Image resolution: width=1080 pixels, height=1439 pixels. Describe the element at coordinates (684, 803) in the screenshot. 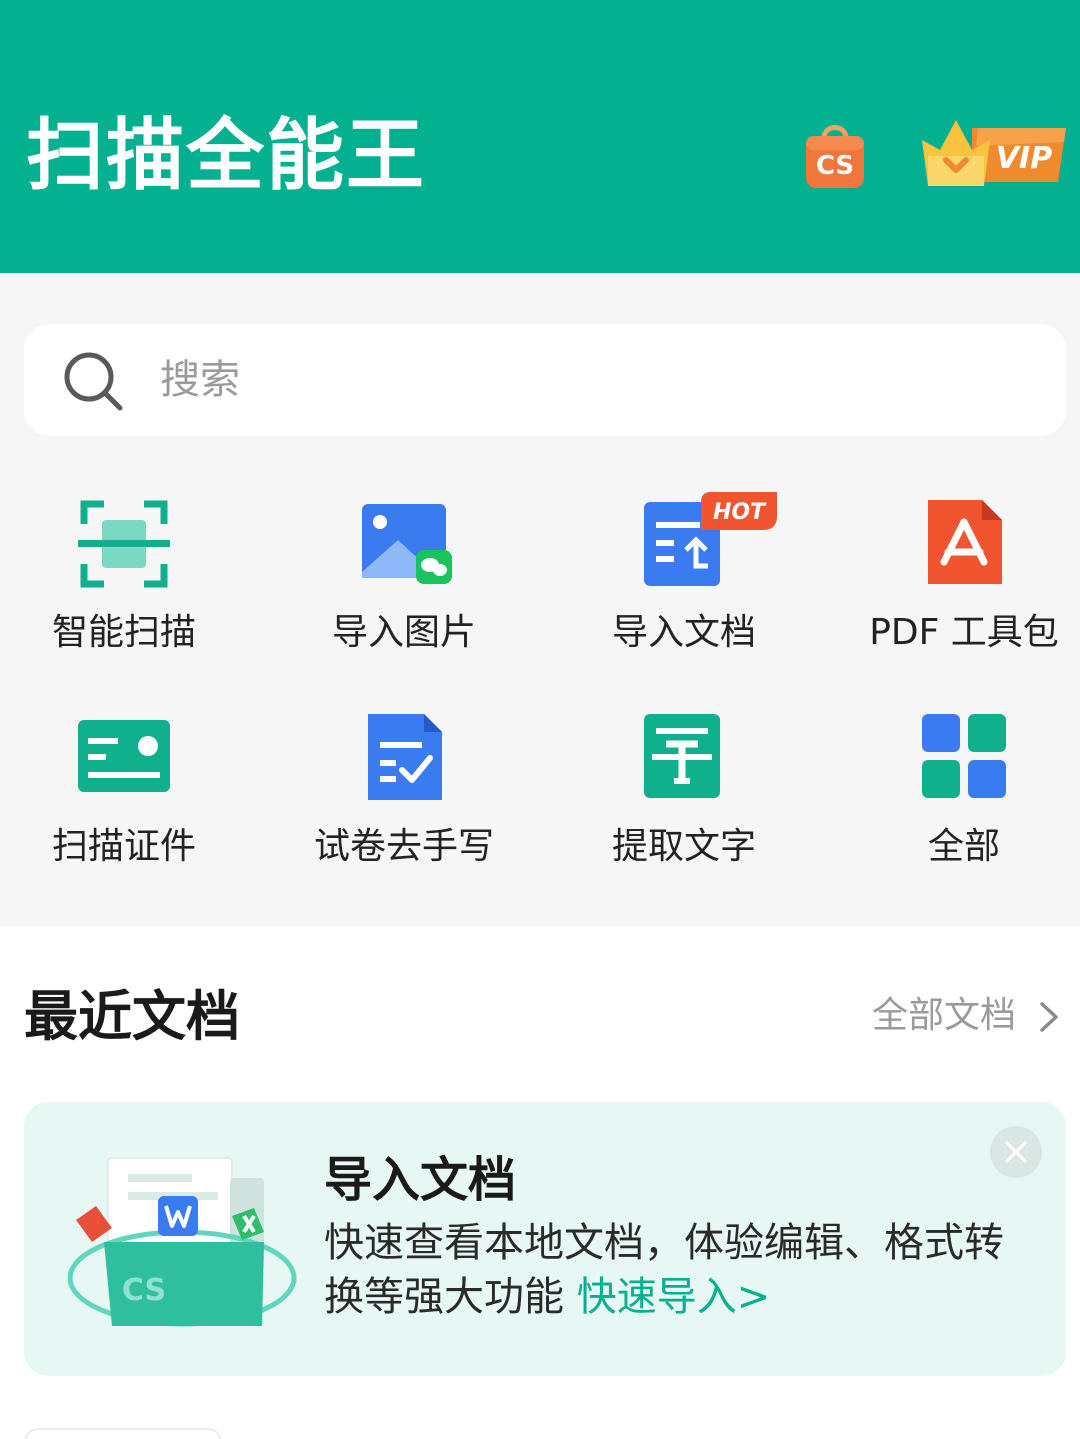

I see `tool-extract-text: 提取文字` at that location.